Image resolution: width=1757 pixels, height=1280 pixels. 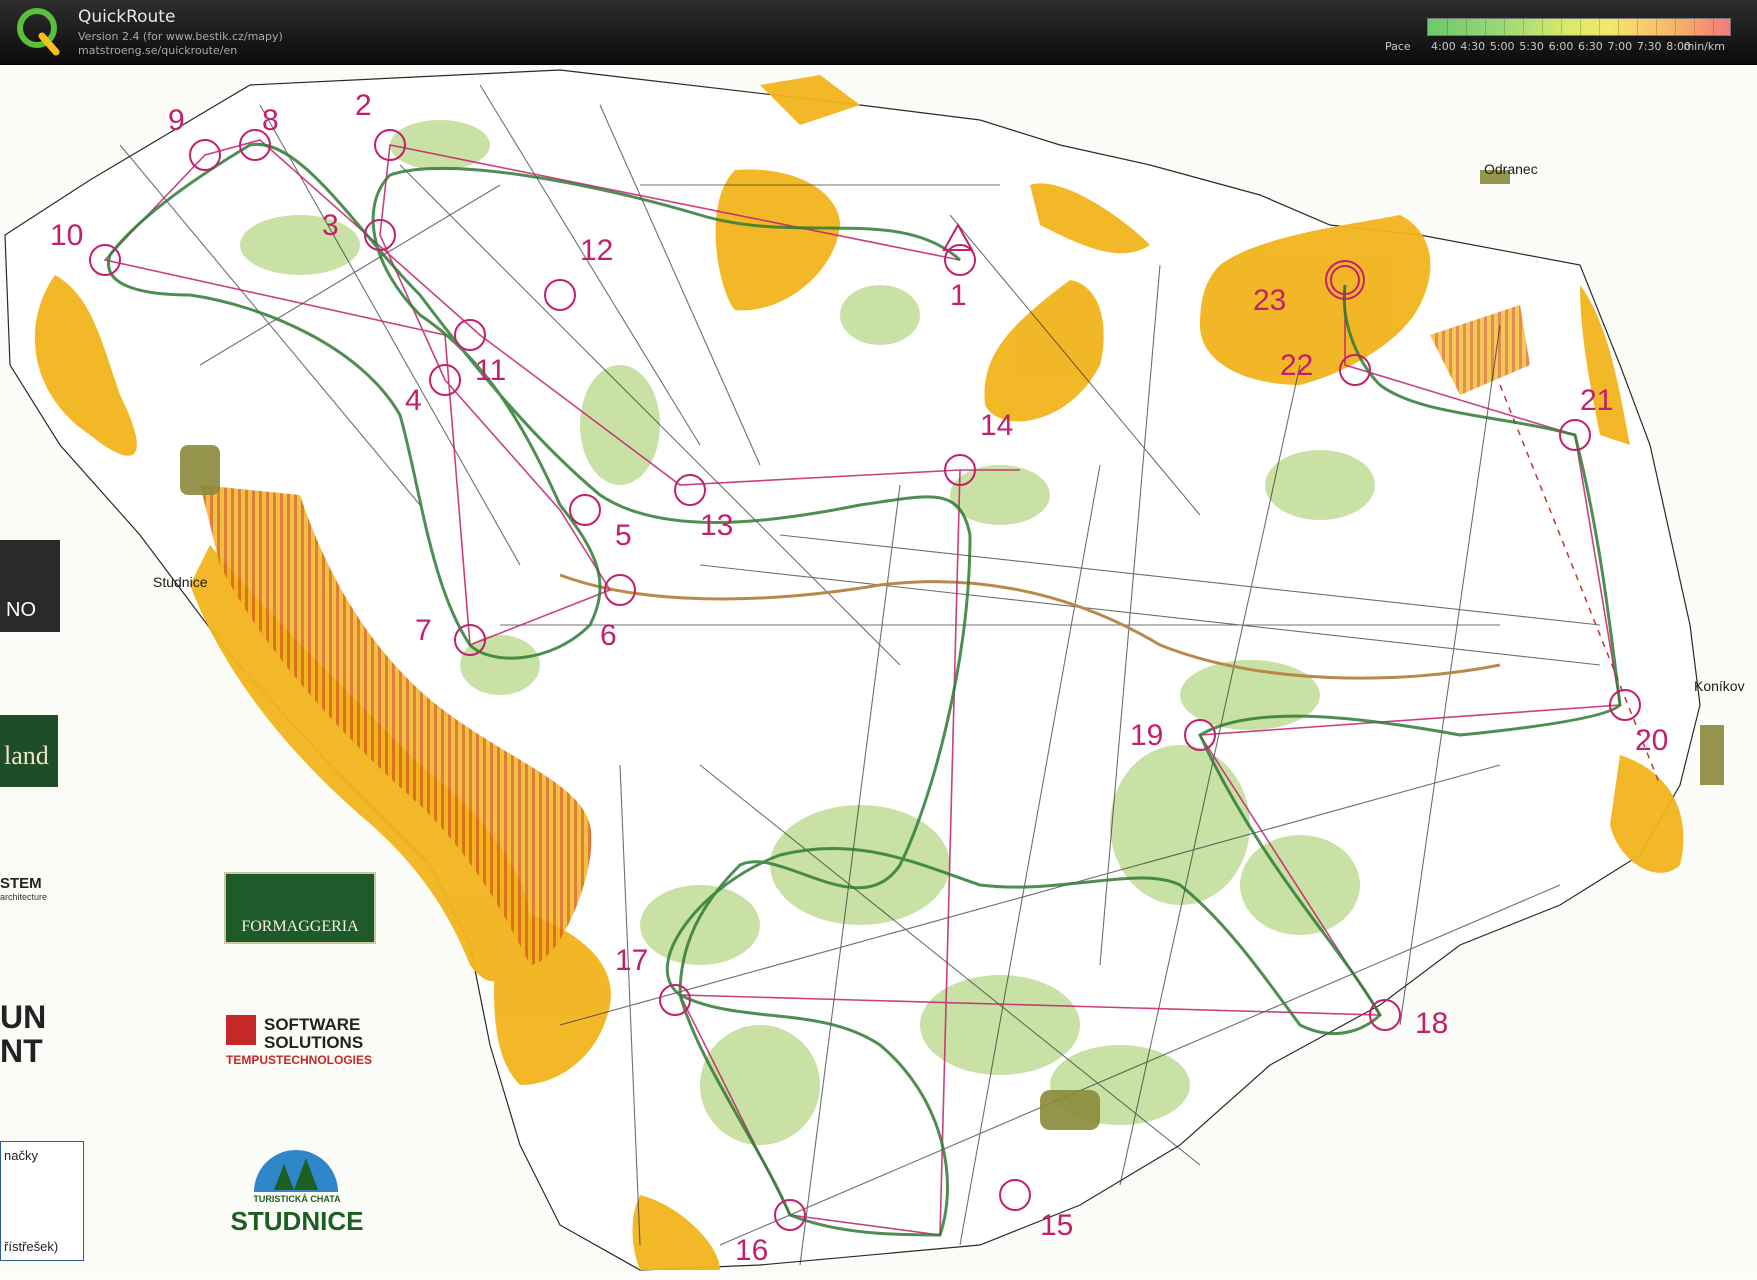 I want to click on edge-ad-event: UN NT, so click(x=30, y=1040).